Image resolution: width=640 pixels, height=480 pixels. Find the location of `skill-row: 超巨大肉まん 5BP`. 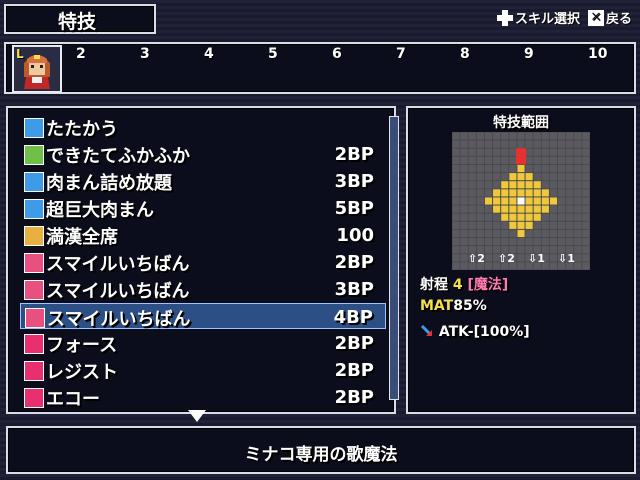

skill-row: 超巨大肉まん 5BP is located at coordinates (203, 208).